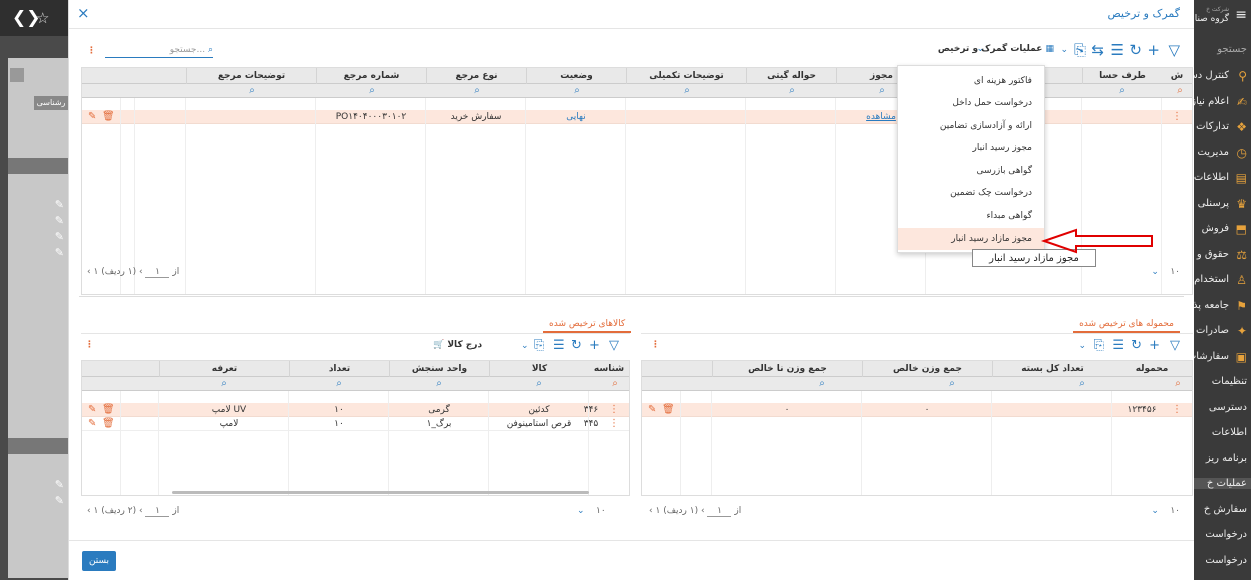  Describe the element at coordinates (371, 76) in the screenshot. I see `col-header: شماره مرجع` at that location.